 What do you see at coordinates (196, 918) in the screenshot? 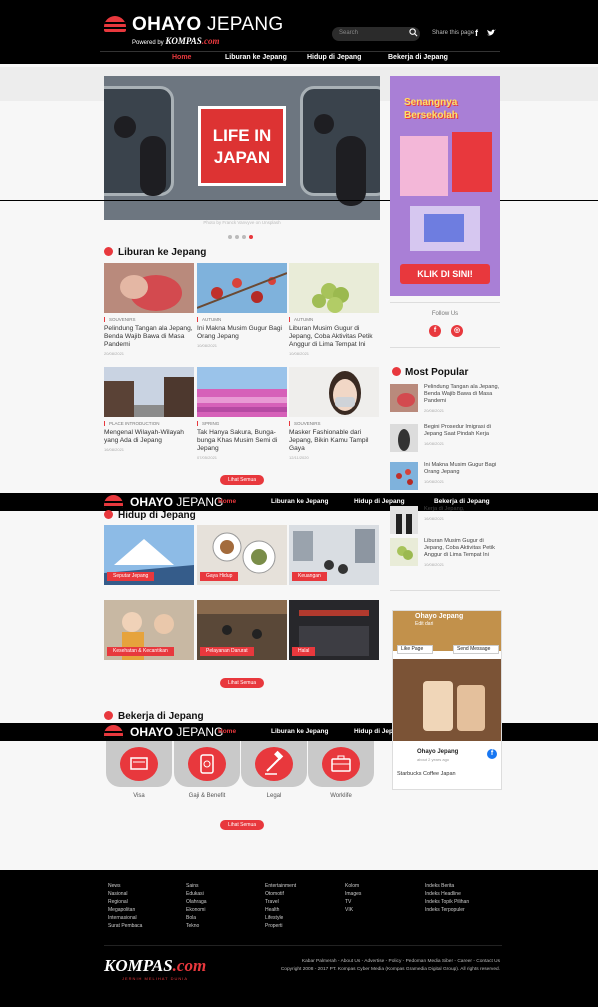
I see `footer-link: Bola` at bounding box center [196, 918].